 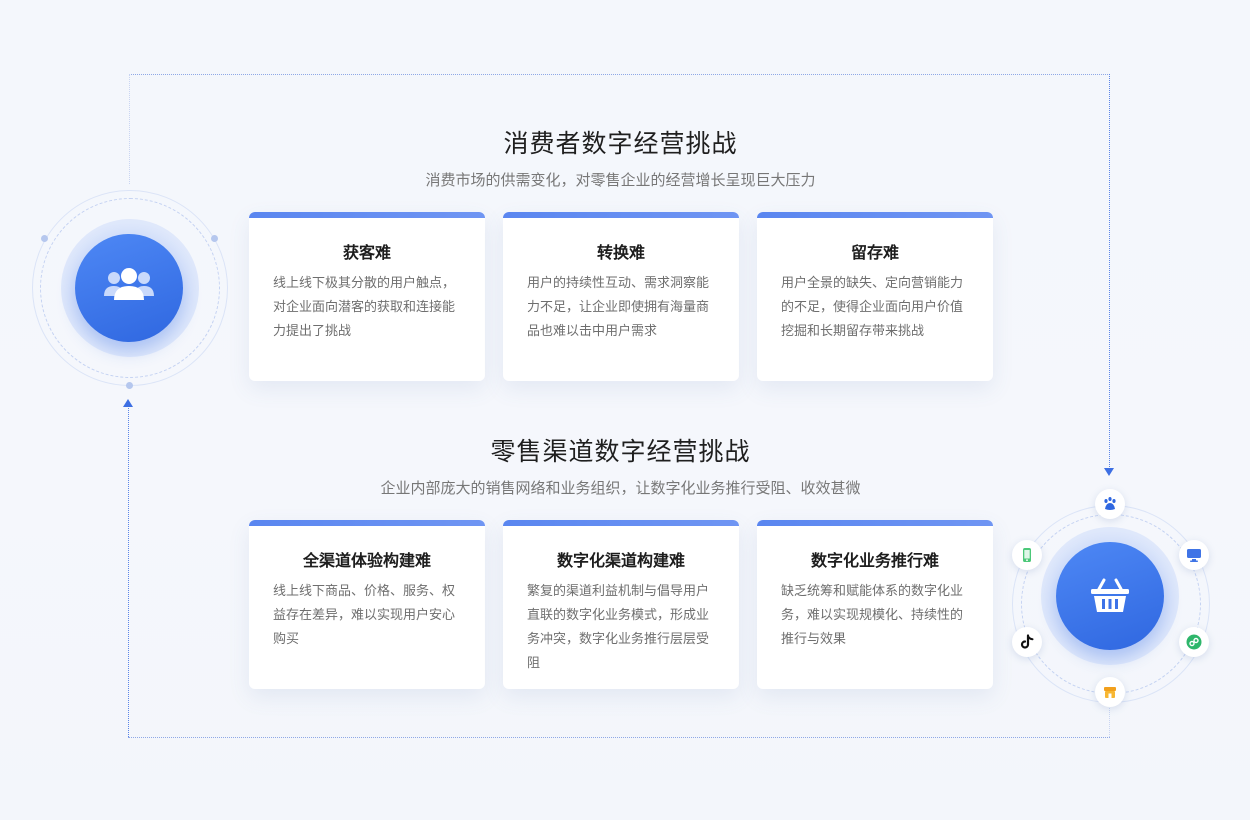 What do you see at coordinates (619, 737) in the screenshot?
I see `flow-line-bottom` at bounding box center [619, 737].